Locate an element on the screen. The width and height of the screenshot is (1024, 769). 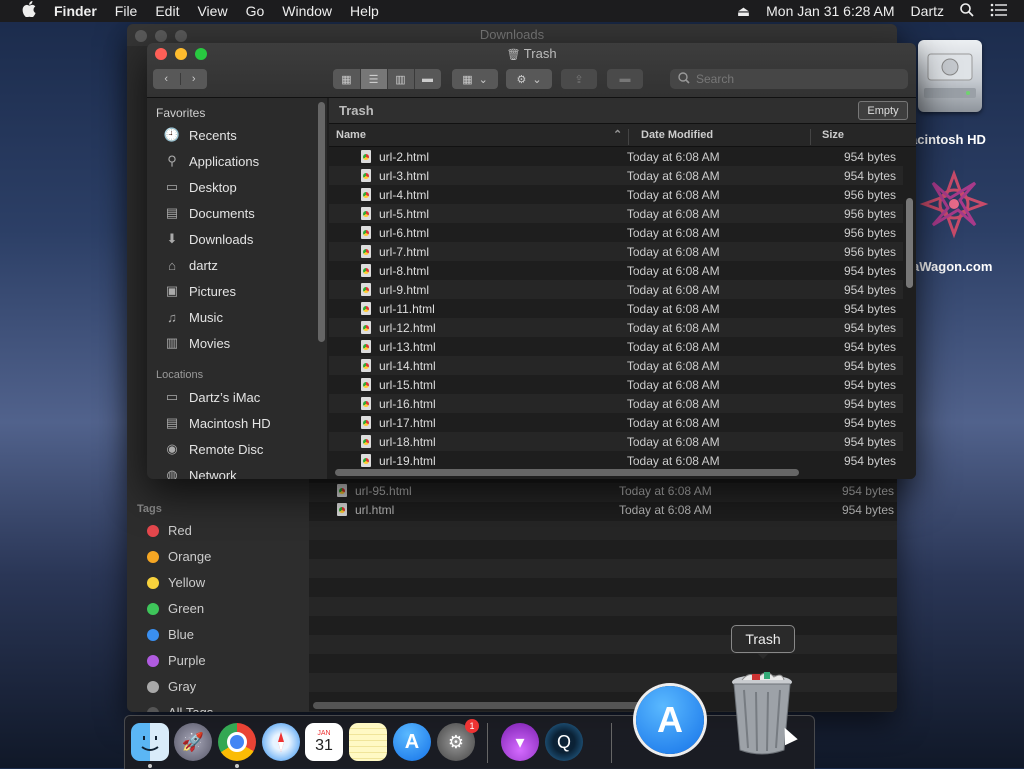
icon-view-icon: ▦ is located at coordinates (347, 79).